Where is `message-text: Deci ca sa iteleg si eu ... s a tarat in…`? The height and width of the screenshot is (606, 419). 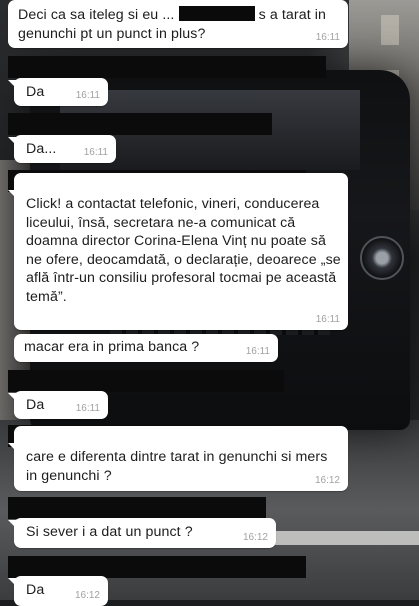 message-text: Deci ca sa iteleg si eu ... s a tarat in… is located at coordinates (180, 24).